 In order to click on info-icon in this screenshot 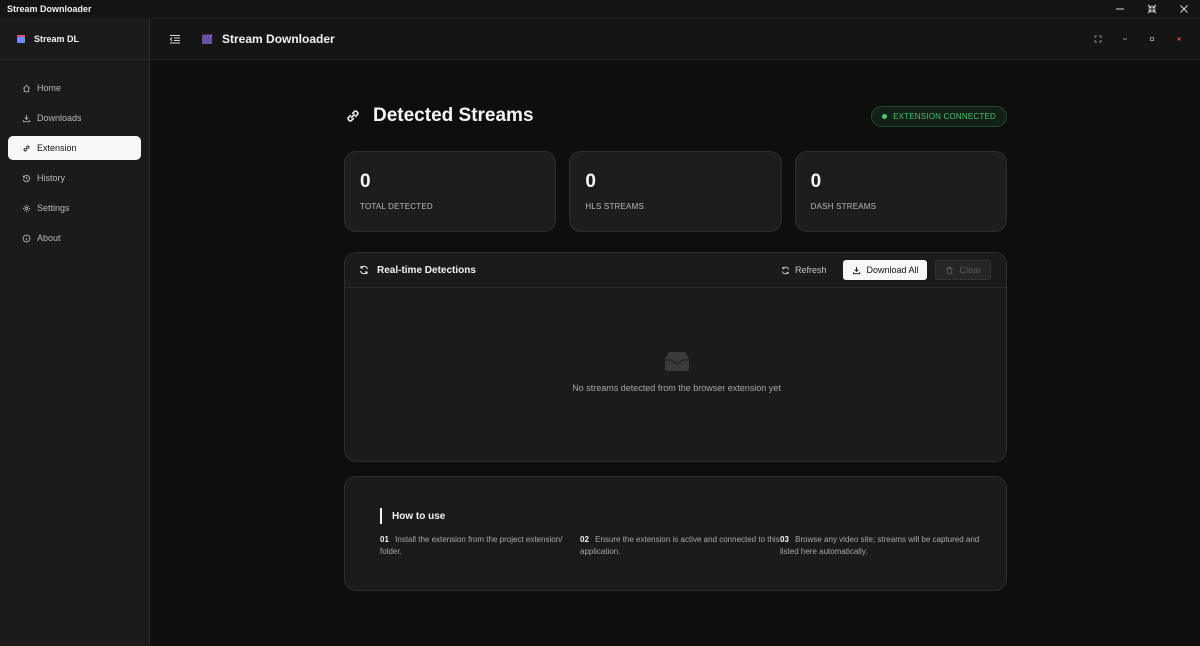, I will do `click(26, 238)`.